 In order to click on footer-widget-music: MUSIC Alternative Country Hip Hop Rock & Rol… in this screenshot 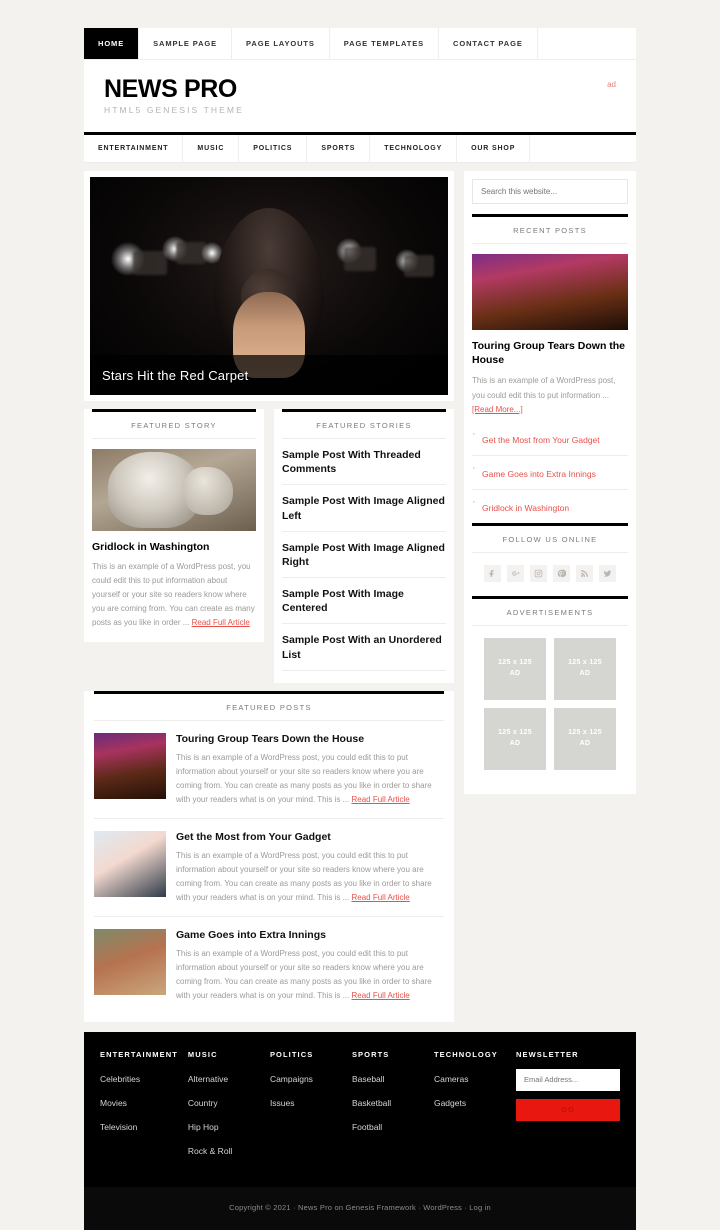, I will do `click(224, 1107)`.